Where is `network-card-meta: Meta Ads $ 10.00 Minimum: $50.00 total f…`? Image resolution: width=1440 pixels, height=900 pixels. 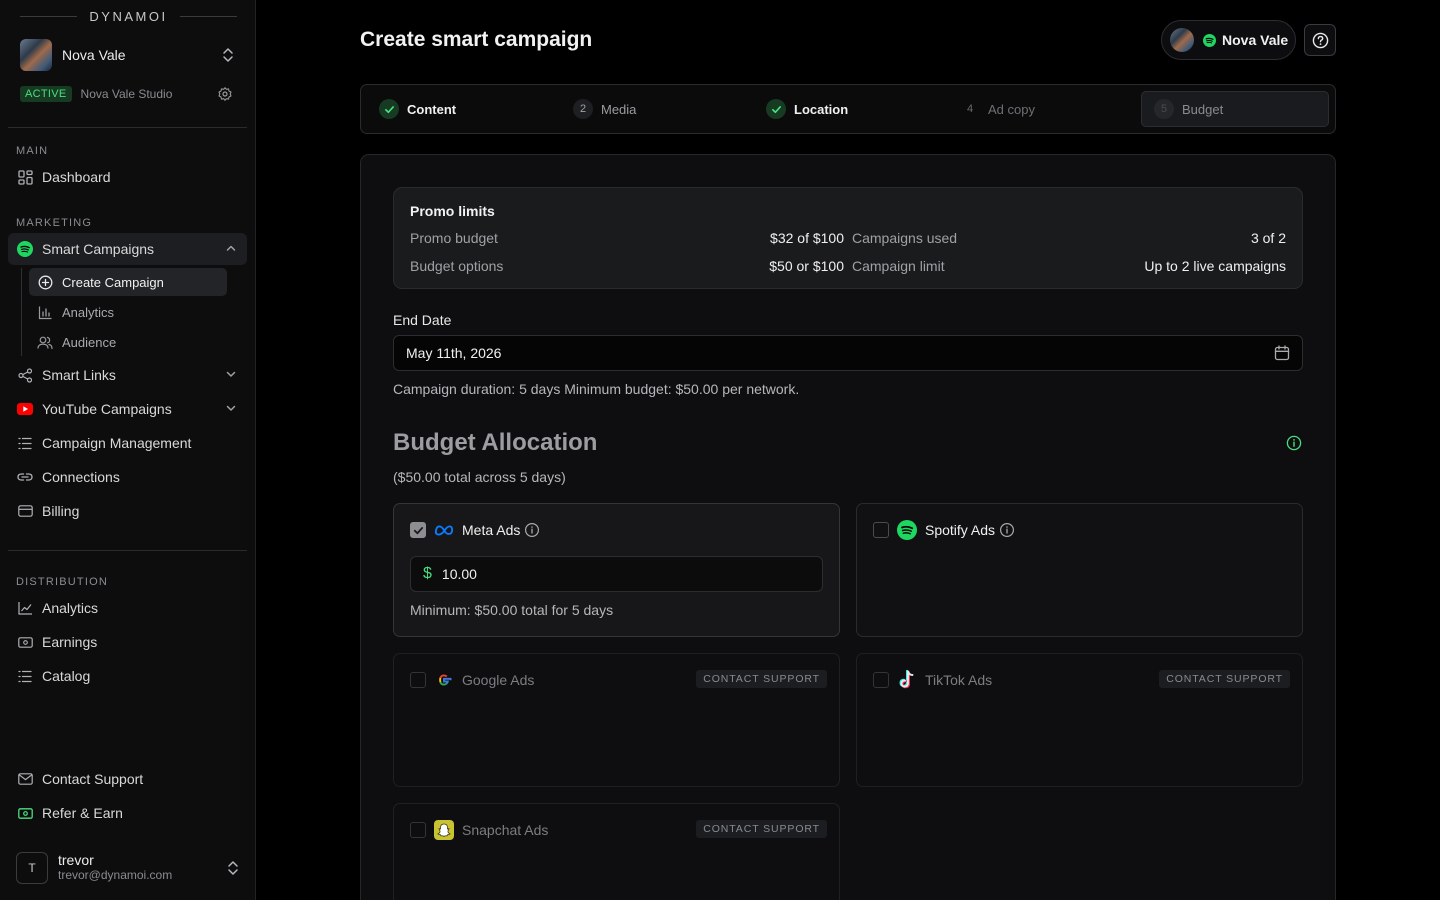
network-card-meta: Meta Ads $ 10.00 Minimum: $50.00 total f… is located at coordinates (616, 570).